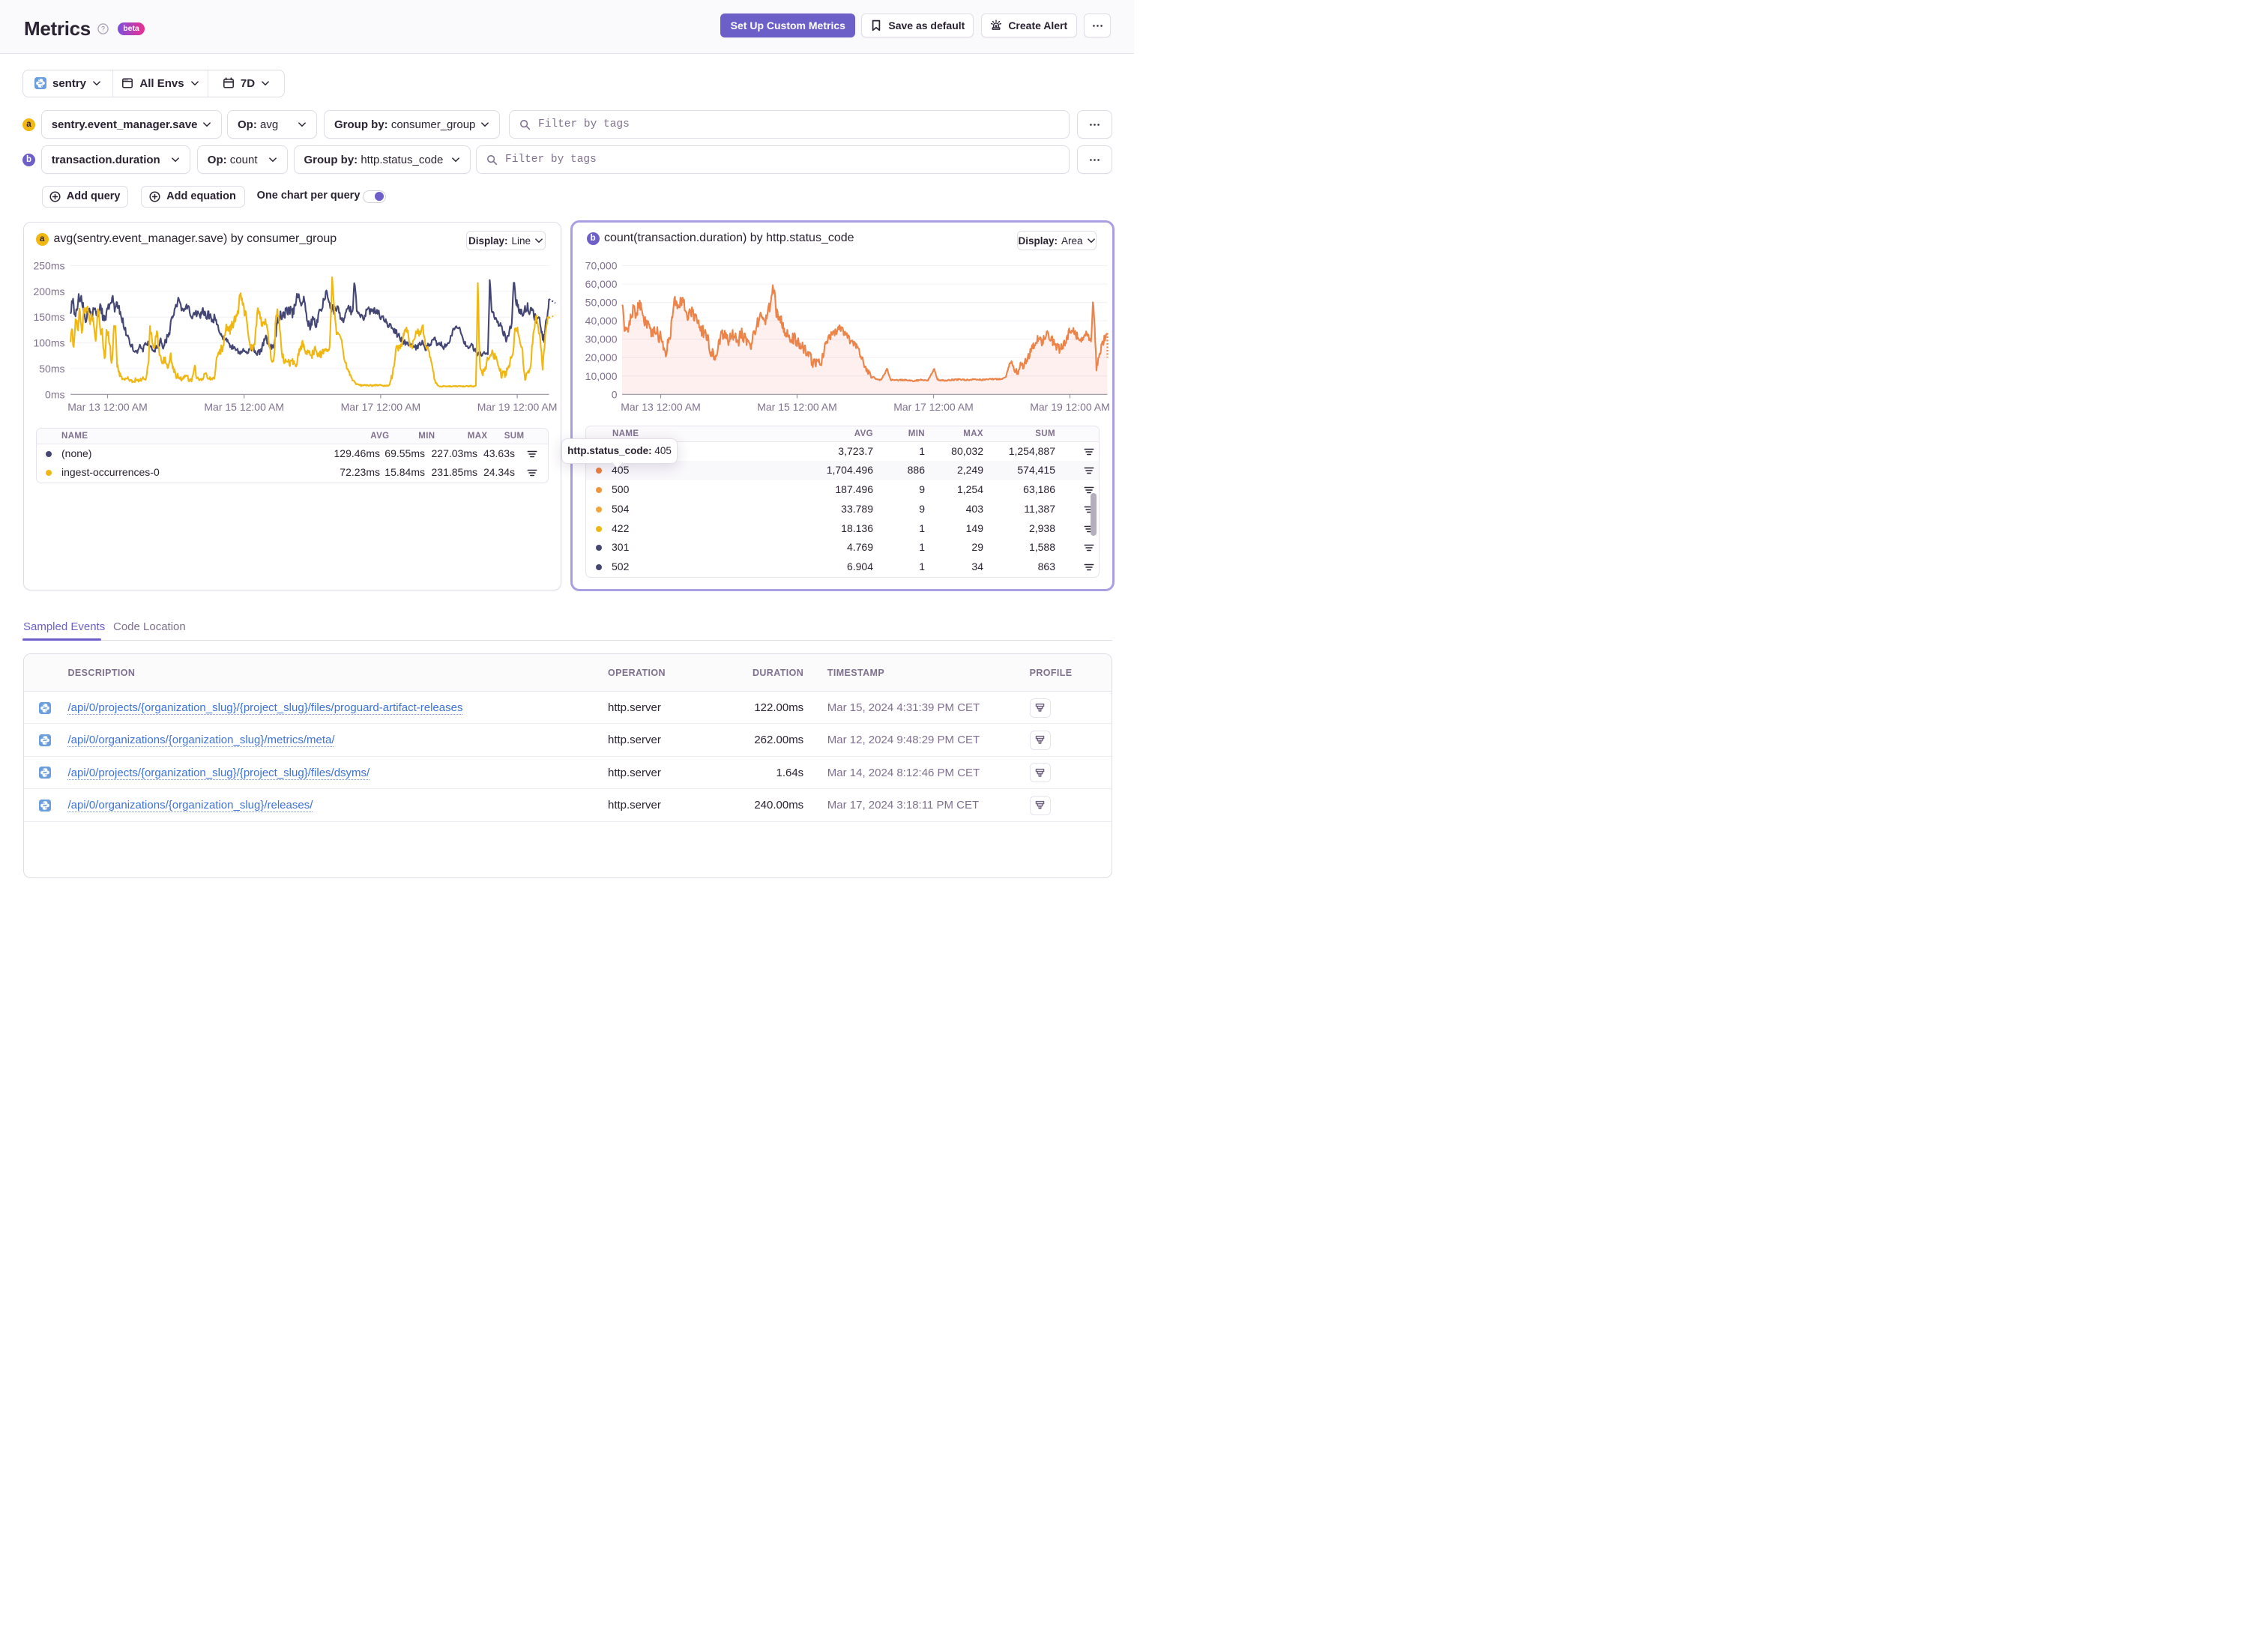 Image resolution: width=2268 pixels, height=1632 pixels. I want to click on svg-text: 30,000, so click(601, 339).